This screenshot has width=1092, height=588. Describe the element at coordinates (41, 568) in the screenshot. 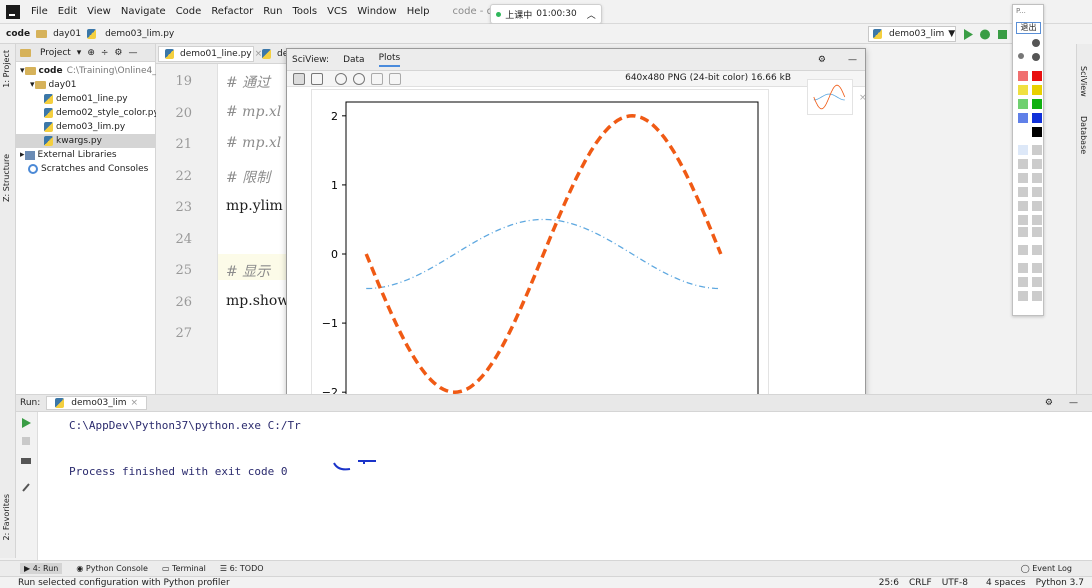

I see `tool-tab-run: ▶ 4: Run` at that location.